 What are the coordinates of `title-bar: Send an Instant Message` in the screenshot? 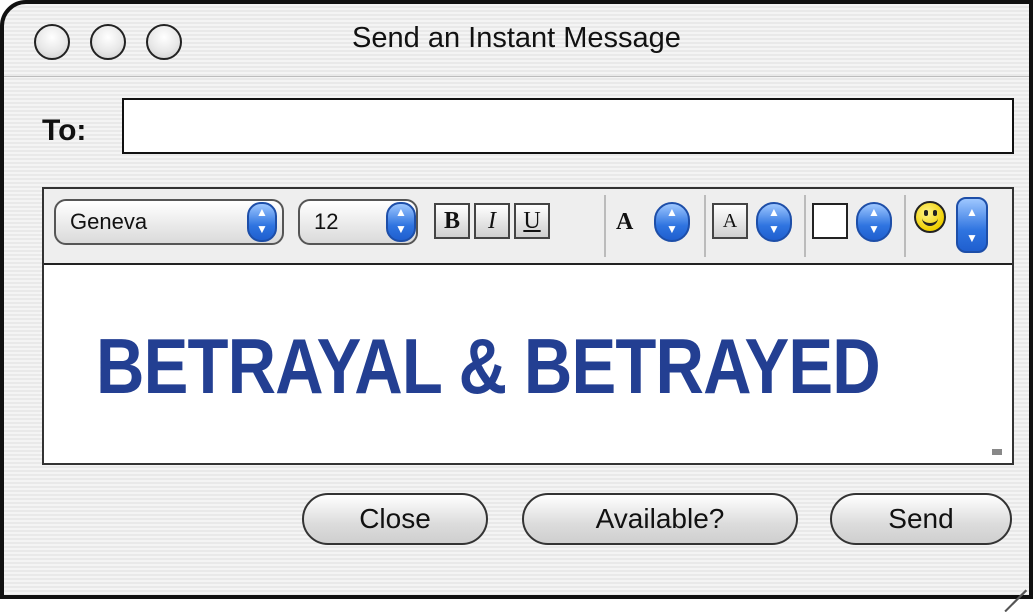 It's located at (516, 40).